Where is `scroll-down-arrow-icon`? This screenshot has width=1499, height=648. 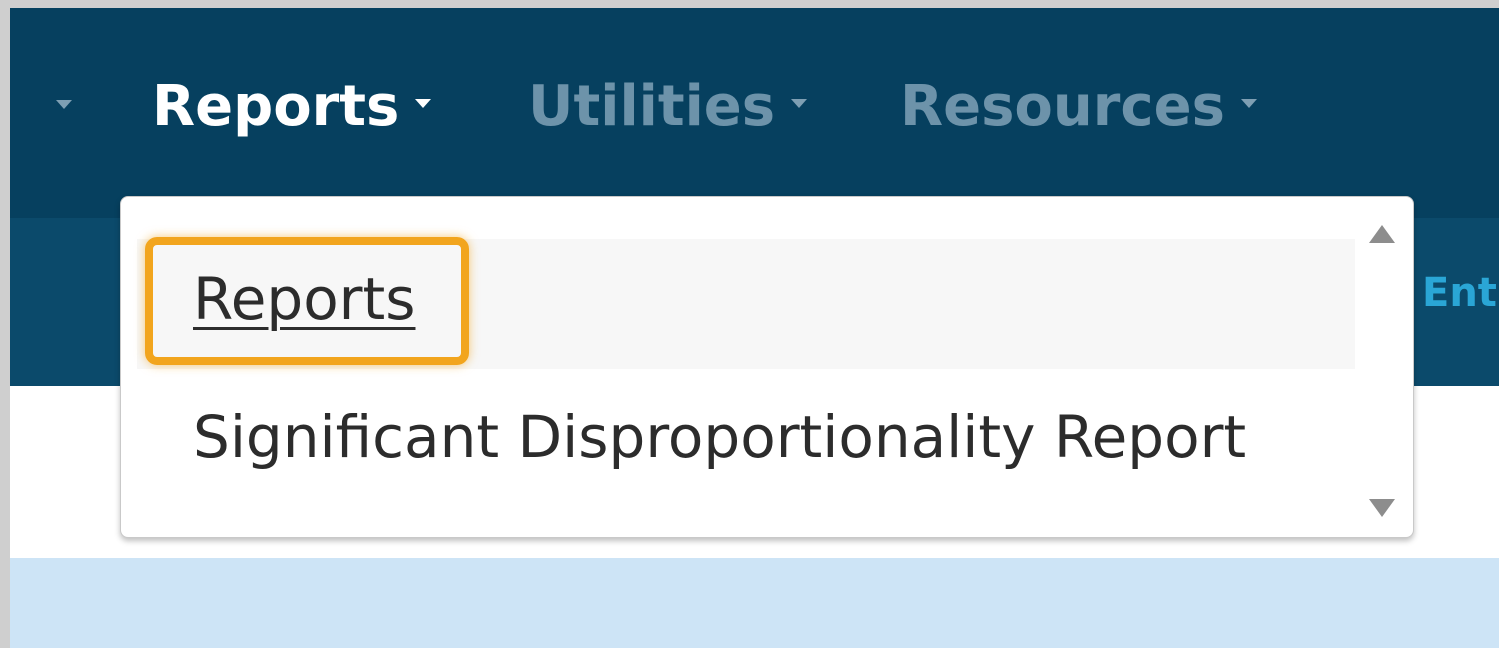 scroll-down-arrow-icon is located at coordinates (1382, 508).